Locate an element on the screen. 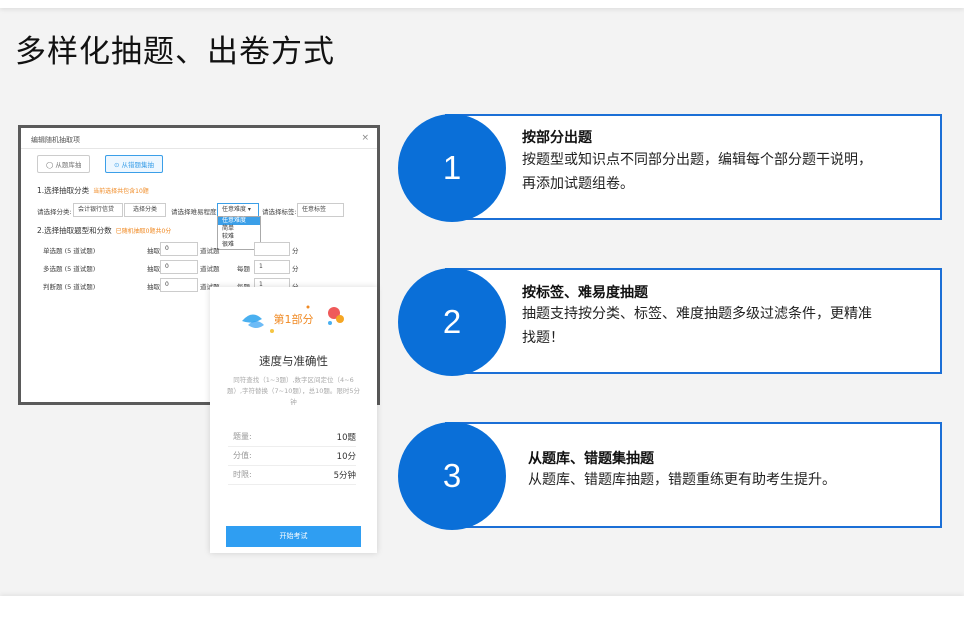  feature-line: 再添加试题组卷。 is located at coordinates (578, 184).